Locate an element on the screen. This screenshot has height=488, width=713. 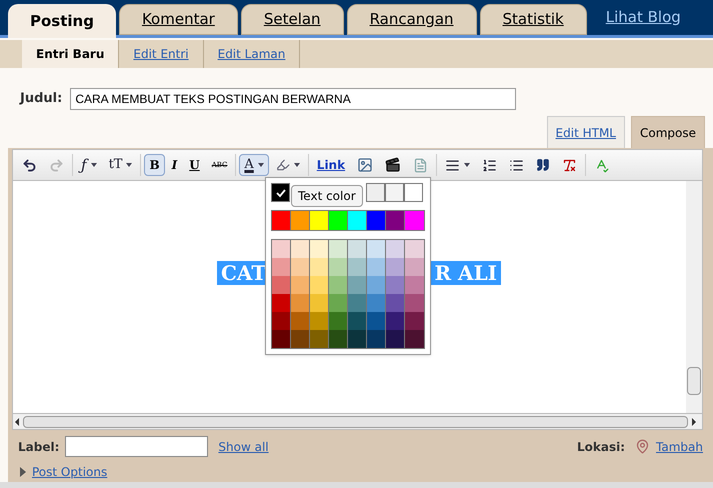
underline-button: U is located at coordinates (194, 165).